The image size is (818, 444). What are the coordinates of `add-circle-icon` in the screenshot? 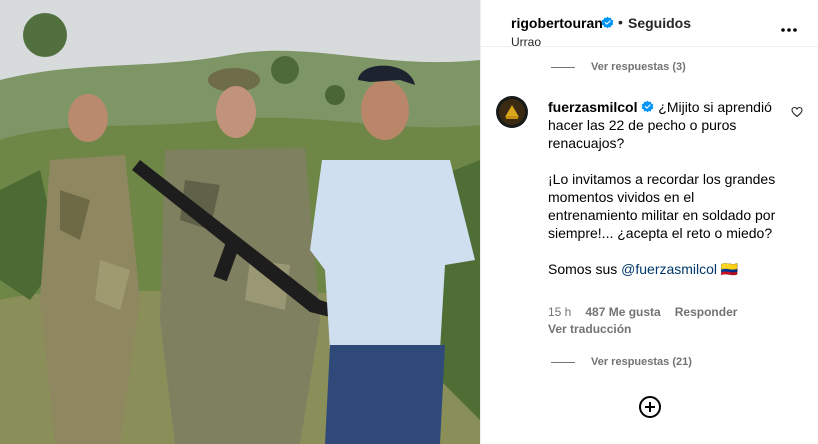 It's located at (650, 407).